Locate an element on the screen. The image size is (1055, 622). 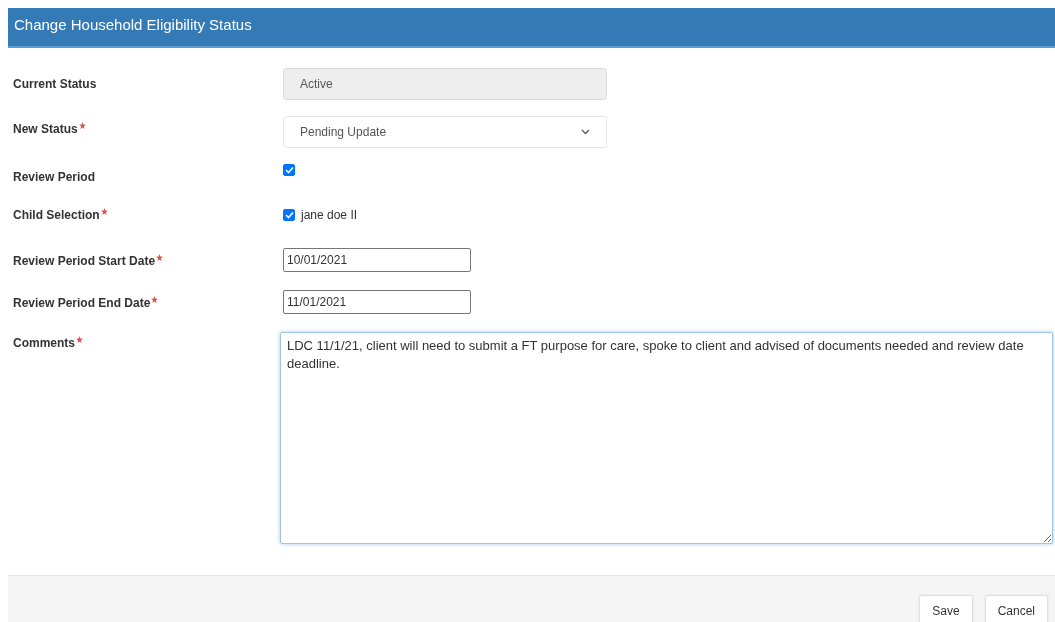
status-field: Active is located at coordinates (445, 84).